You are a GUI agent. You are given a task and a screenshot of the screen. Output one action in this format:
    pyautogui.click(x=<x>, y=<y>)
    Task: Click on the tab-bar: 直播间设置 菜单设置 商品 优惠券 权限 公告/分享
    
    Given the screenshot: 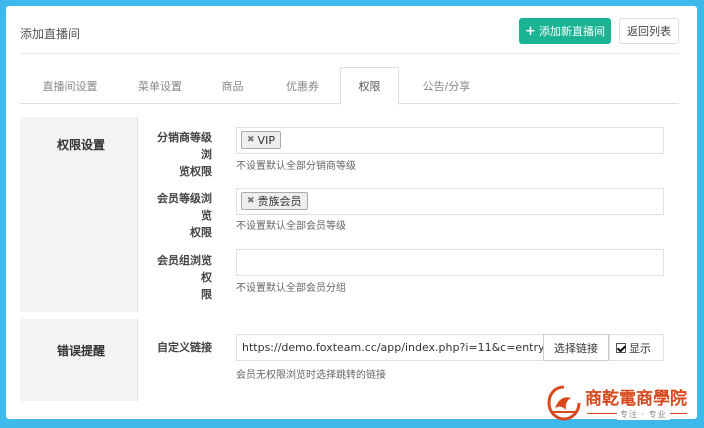 What is the action you would take?
    pyautogui.click(x=349, y=86)
    